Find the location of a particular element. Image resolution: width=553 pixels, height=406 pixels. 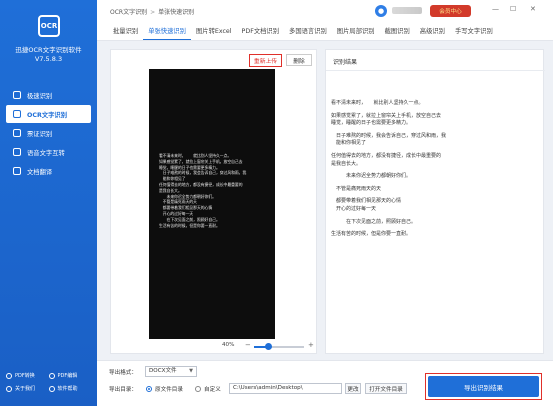

zoom-slider is located at coordinates (279, 346).